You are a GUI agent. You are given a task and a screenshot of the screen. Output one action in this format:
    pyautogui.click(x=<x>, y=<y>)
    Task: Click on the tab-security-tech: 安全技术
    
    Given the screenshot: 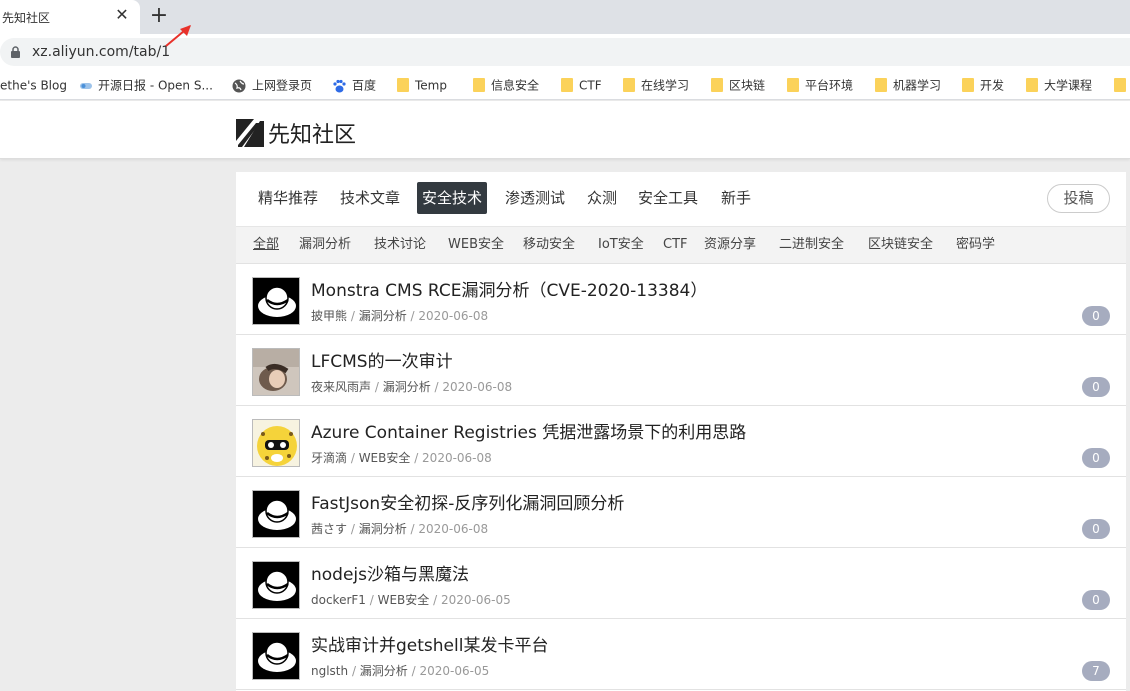 What is the action you would take?
    pyautogui.click(x=452, y=198)
    